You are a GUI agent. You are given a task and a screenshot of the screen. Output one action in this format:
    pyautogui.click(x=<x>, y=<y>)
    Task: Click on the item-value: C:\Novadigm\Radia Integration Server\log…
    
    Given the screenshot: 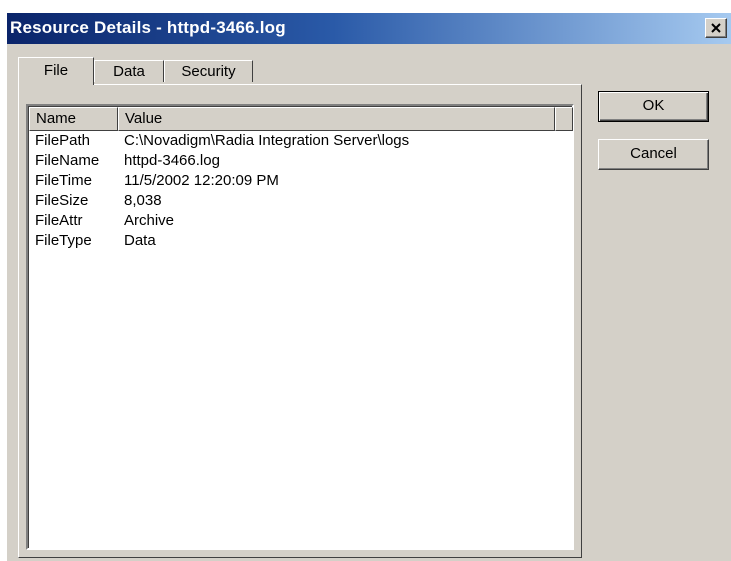 What is the action you would take?
    pyautogui.click(x=267, y=140)
    